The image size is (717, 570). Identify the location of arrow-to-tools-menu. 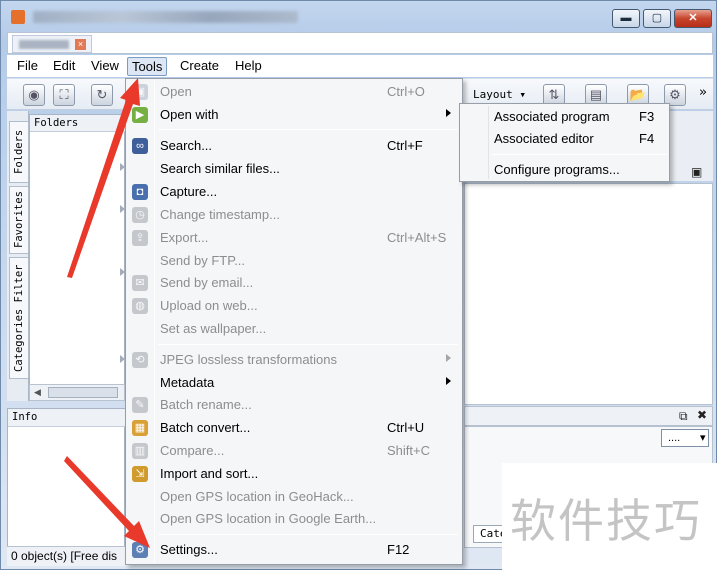
(103, 178).